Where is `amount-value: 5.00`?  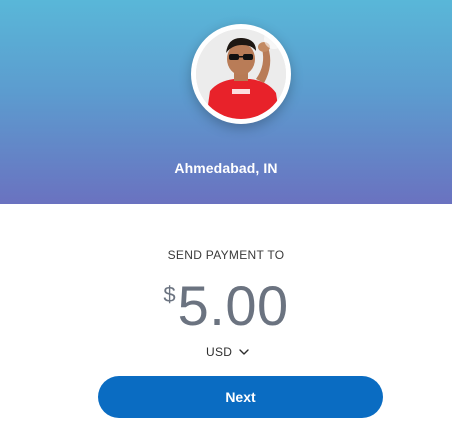
amount-value: 5.00 is located at coordinates (233, 305).